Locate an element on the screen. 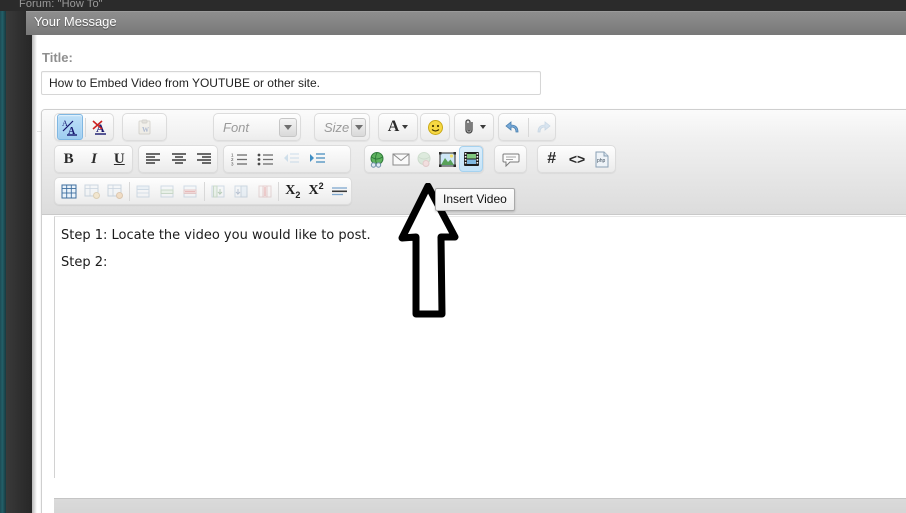  italic-icon: I is located at coordinates (93, 159).